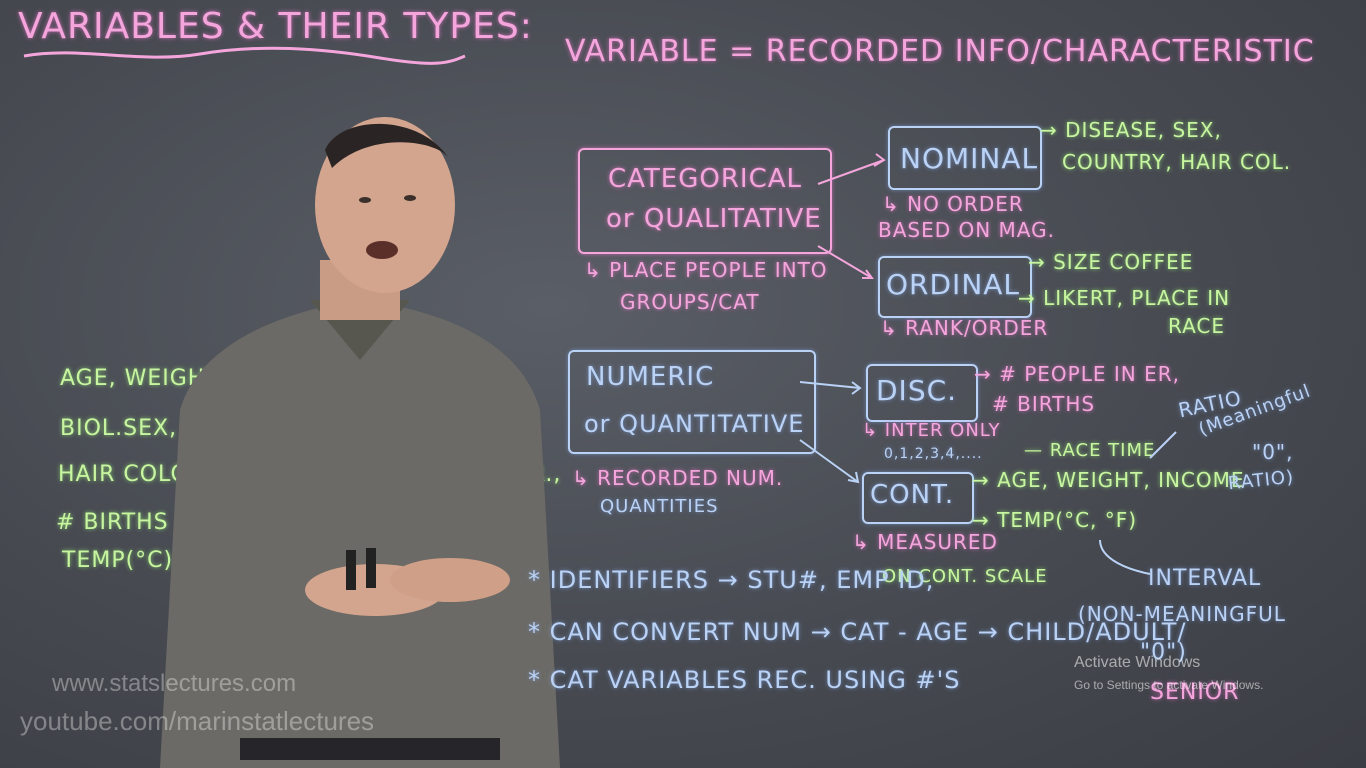 The image size is (1366, 768). Describe the element at coordinates (731, 580) in the screenshot. I see `note-identifiers: * IDENTIFIERS → STU#, EMP ID,` at that location.